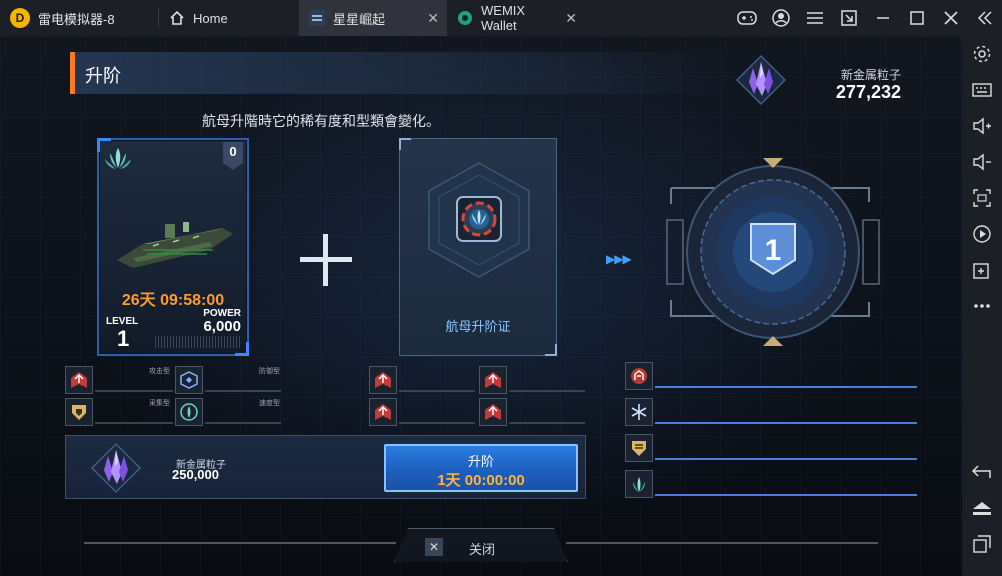 The height and width of the screenshot is (576, 1002). Describe the element at coordinates (917, 18) in the screenshot. I see `maximize-icon` at that location.